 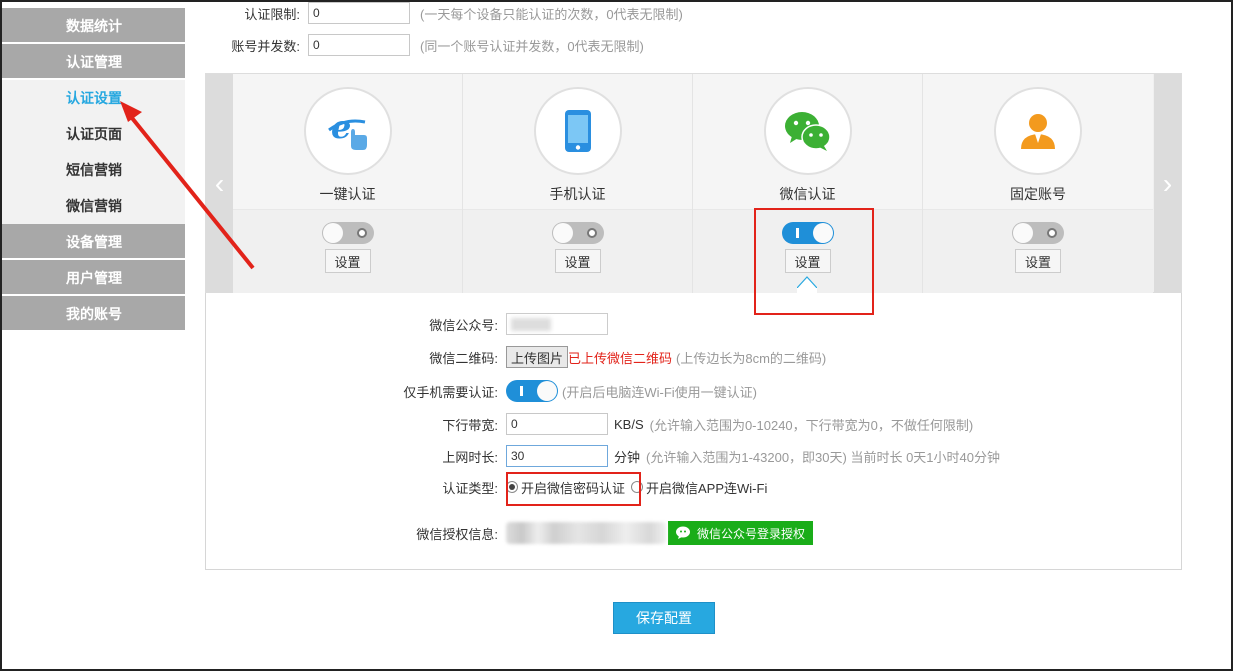 I want to click on save-config-button: 保存配置, so click(x=664, y=618).